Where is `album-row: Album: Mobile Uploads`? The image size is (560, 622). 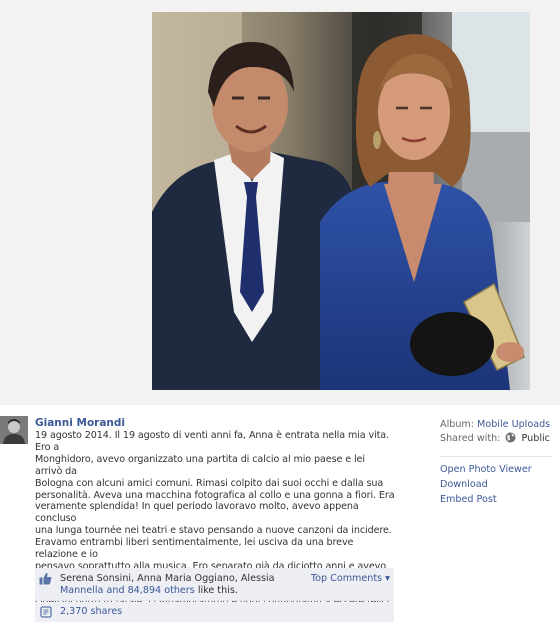
album-row: Album: Mobile Uploads is located at coordinates (500, 425).